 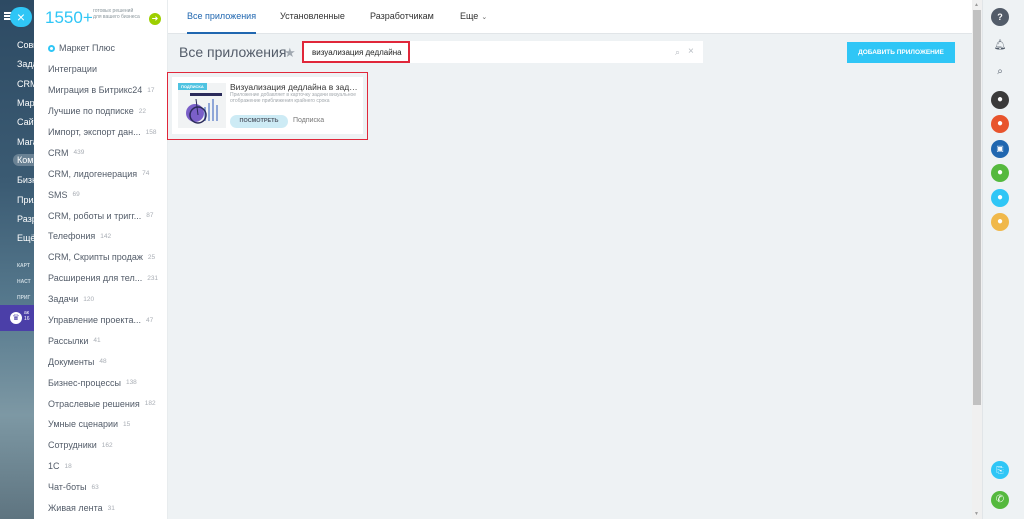 I want to click on arrow-right-icon: ➜, so click(x=155, y=19).